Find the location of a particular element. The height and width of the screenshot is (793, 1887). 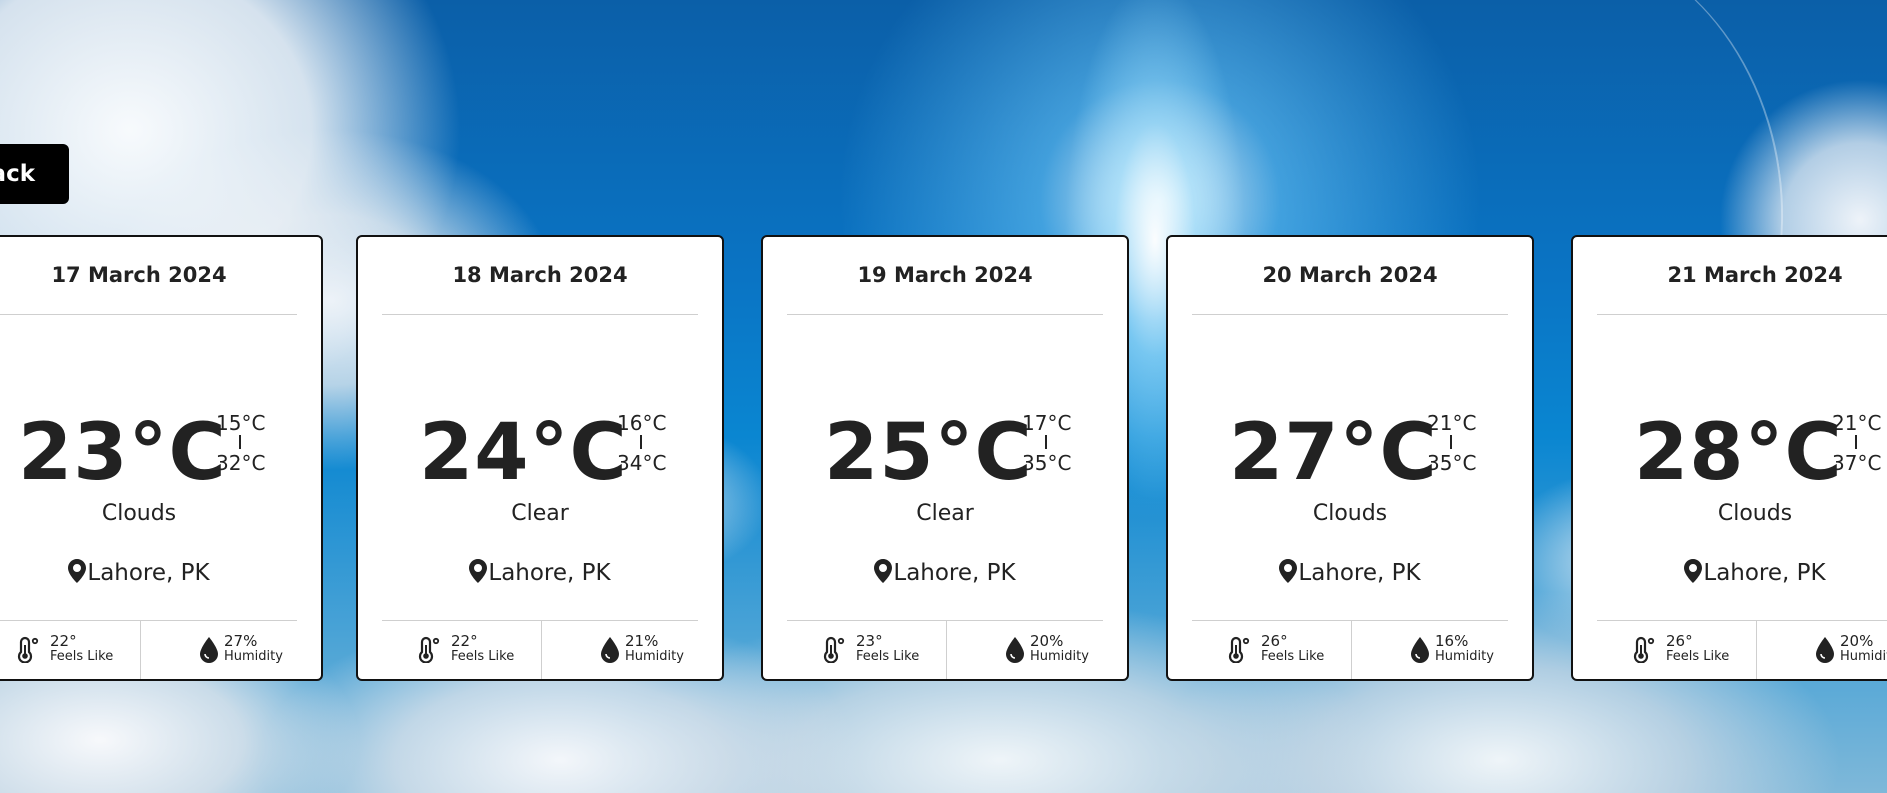

temperature-block: 24°C 16°C 34°C is located at coordinates (540, 453).